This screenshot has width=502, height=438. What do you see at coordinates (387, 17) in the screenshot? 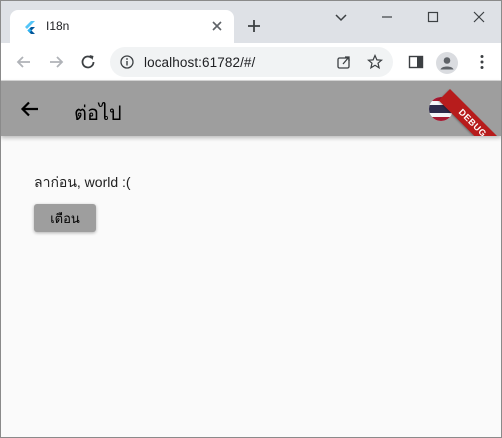
I see `minimize-icon` at bounding box center [387, 17].